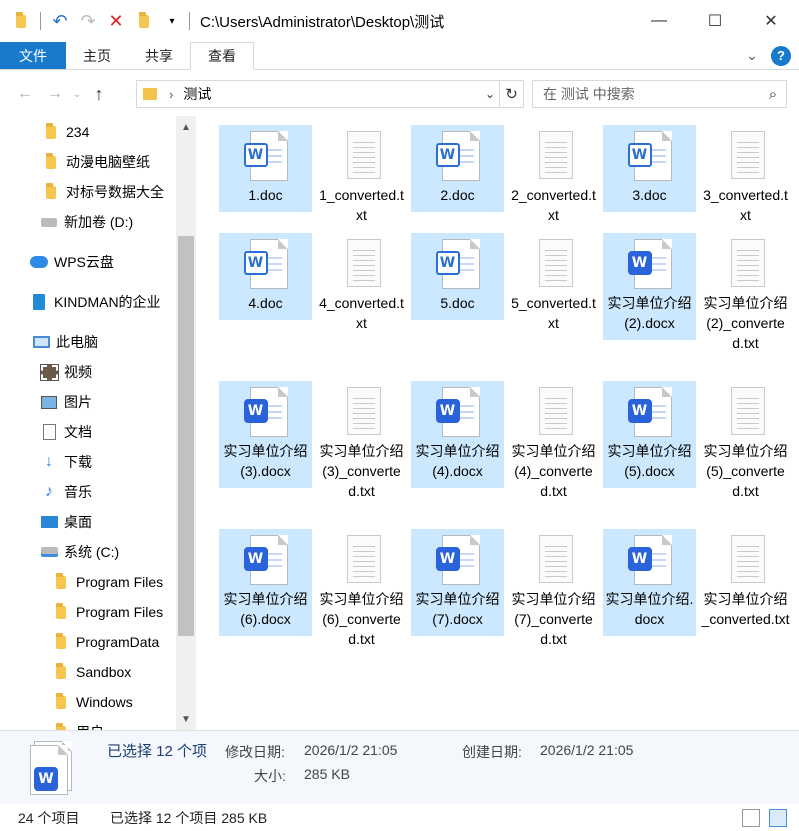  I want to click on ribbon-tabs: 文件 主页 共享 查看 ⌄ ?, so click(399, 56).